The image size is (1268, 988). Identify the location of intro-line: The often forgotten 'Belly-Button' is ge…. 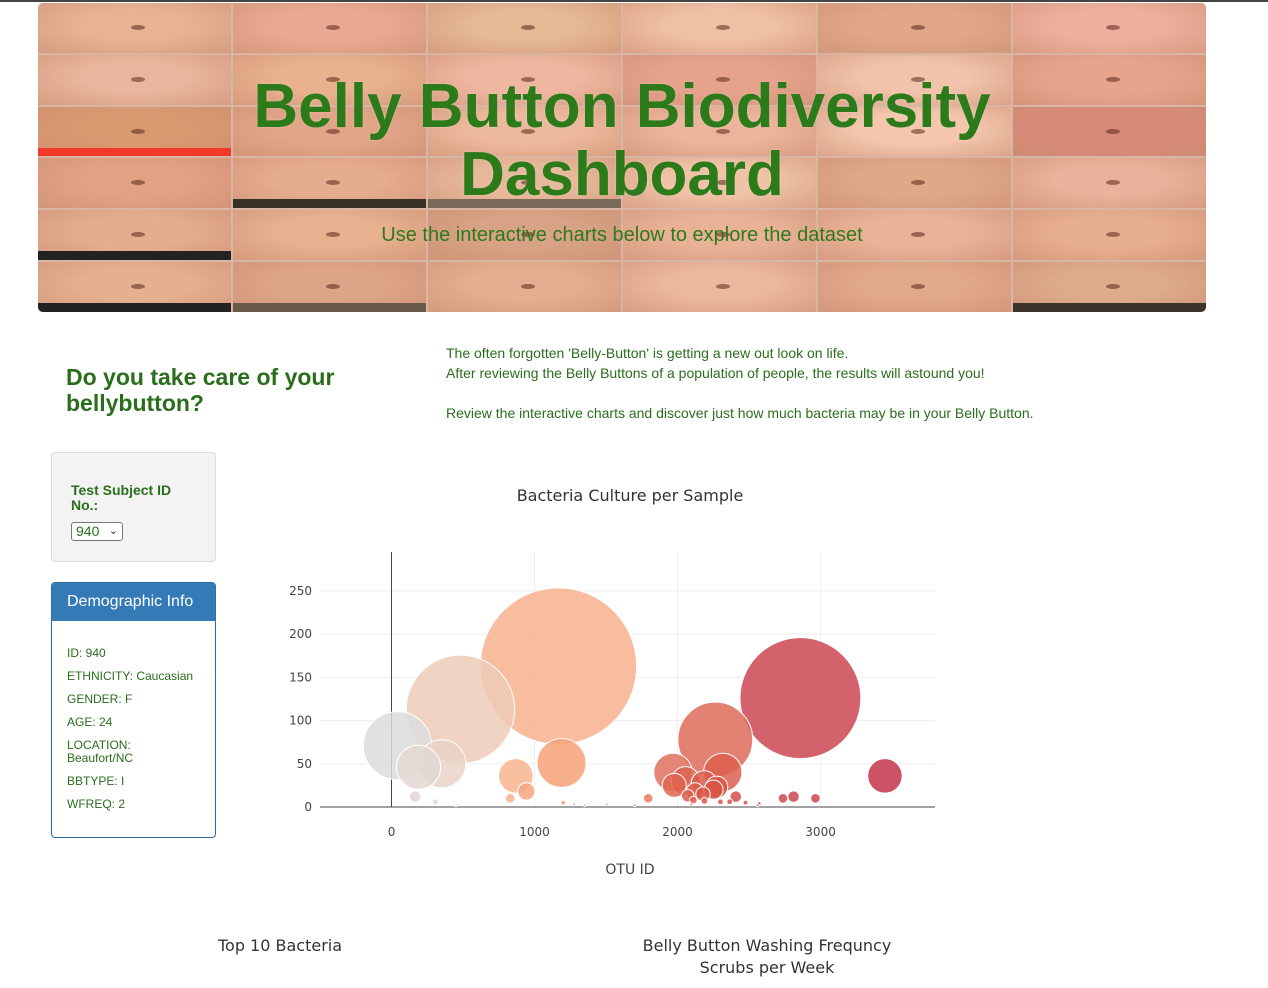
(647, 353).